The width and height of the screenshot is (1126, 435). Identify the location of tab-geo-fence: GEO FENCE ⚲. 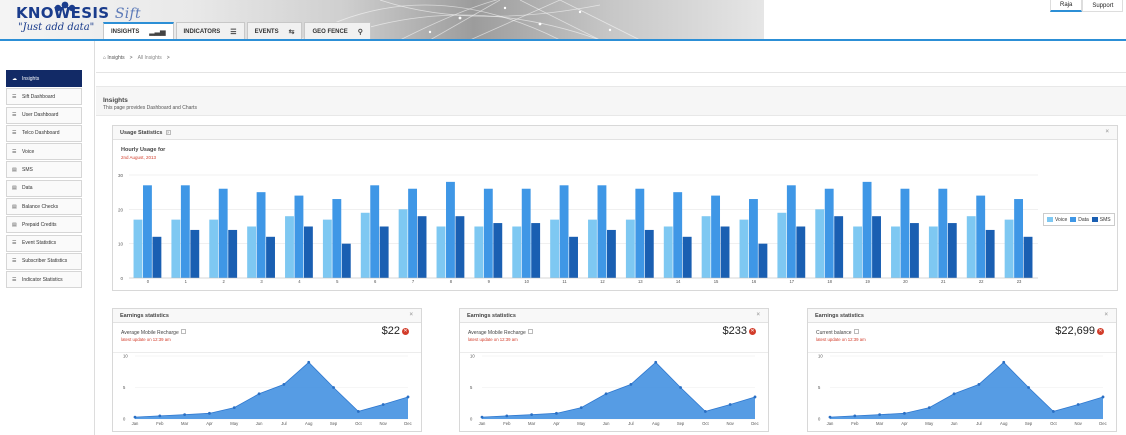
(337, 31).